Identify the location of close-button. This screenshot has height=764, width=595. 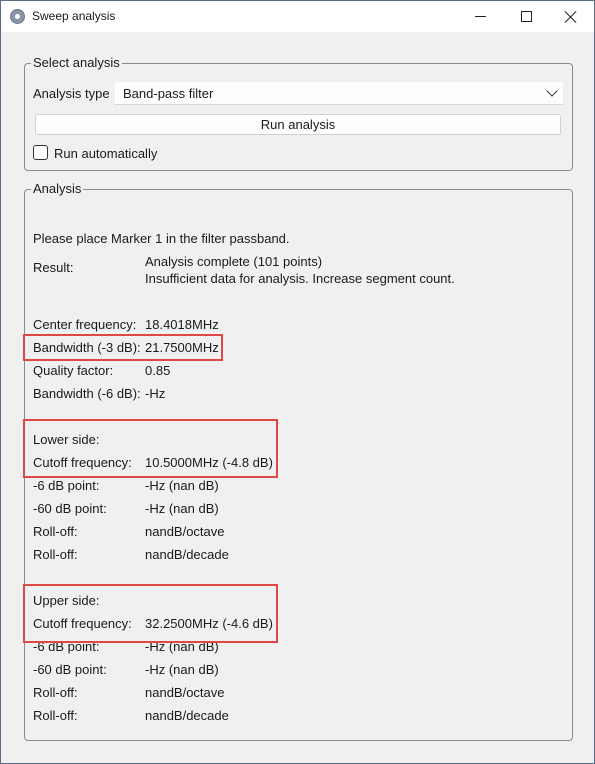
(571, 16).